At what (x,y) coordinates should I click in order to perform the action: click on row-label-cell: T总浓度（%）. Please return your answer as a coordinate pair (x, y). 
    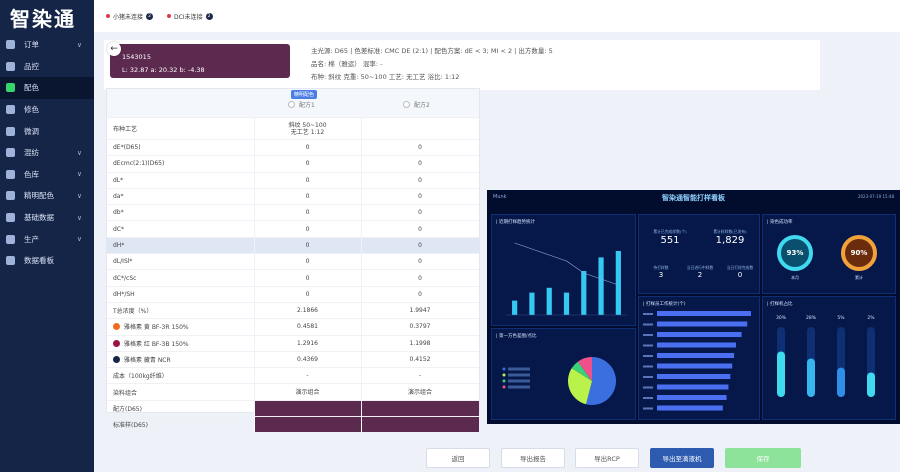
    Looking at the image, I should click on (180, 310).